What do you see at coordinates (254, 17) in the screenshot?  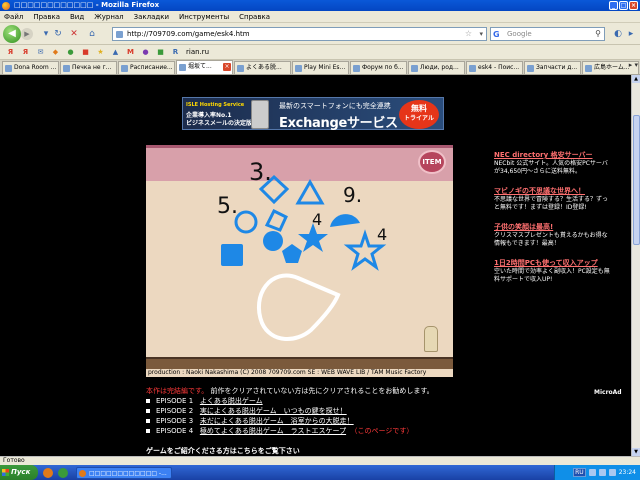 I see `menu-help: Справка` at bounding box center [254, 17].